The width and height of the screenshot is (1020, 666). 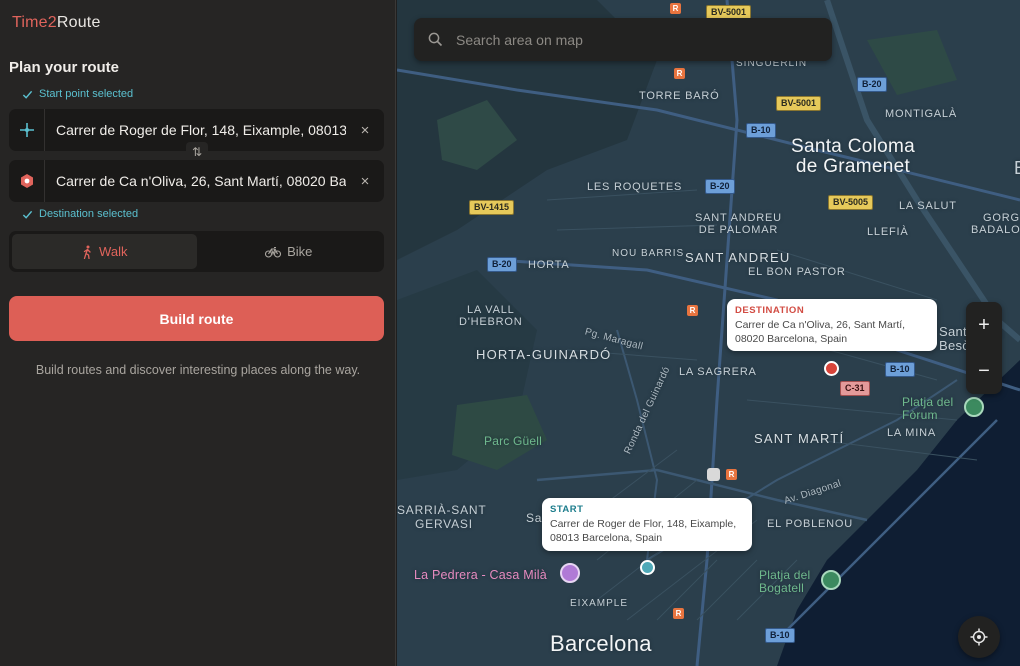 I want to click on map-label-la-vall: LA VALL D'HEBRON, so click(x=491, y=316).